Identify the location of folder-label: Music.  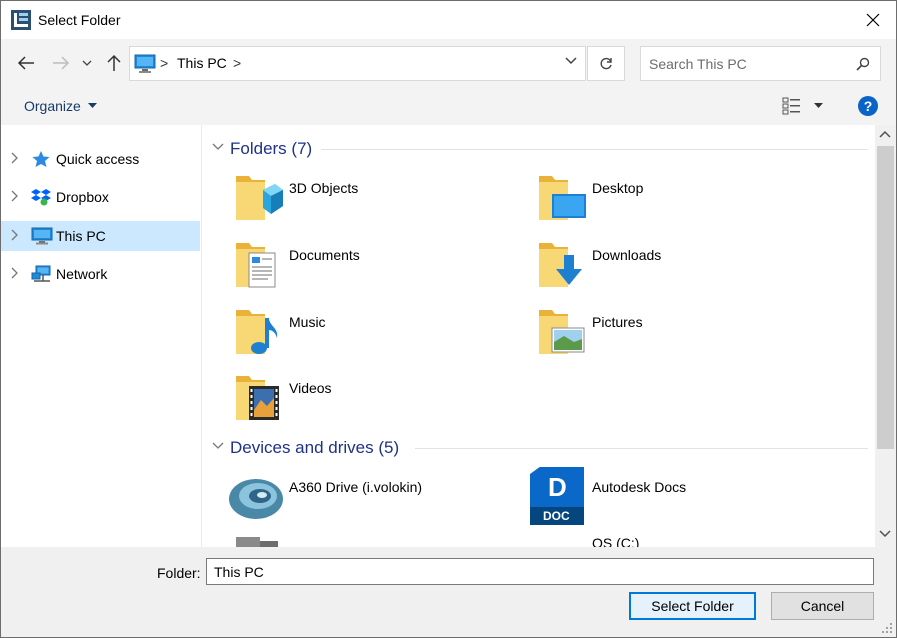
(307, 322).